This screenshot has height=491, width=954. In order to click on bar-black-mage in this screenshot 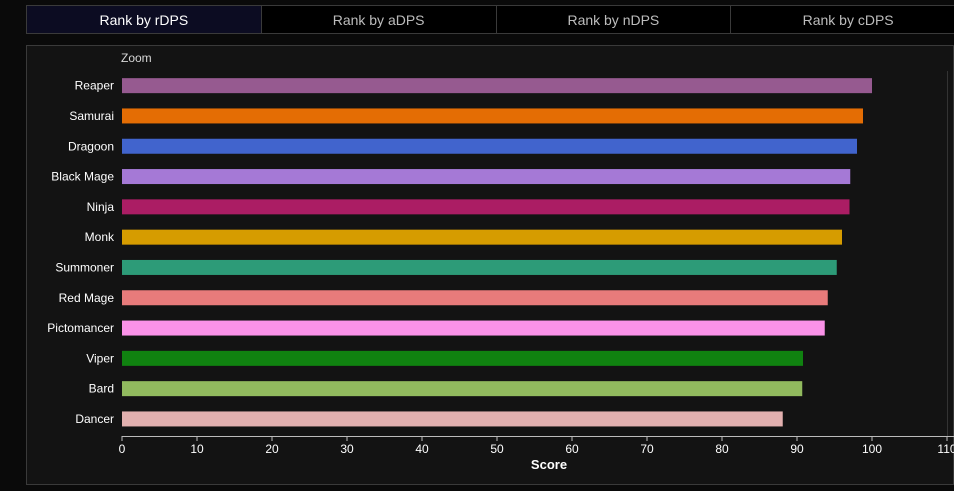, I will do `click(486, 177)`.